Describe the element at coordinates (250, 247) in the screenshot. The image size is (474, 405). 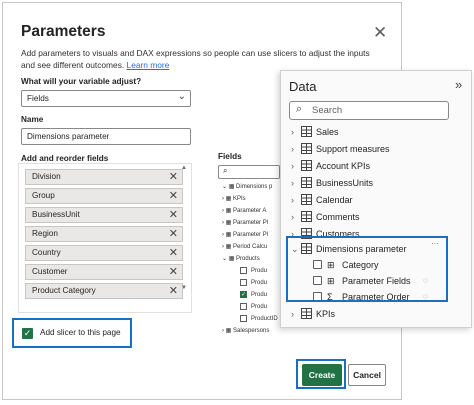
I see `tree-item-label: Period Calcu` at that location.